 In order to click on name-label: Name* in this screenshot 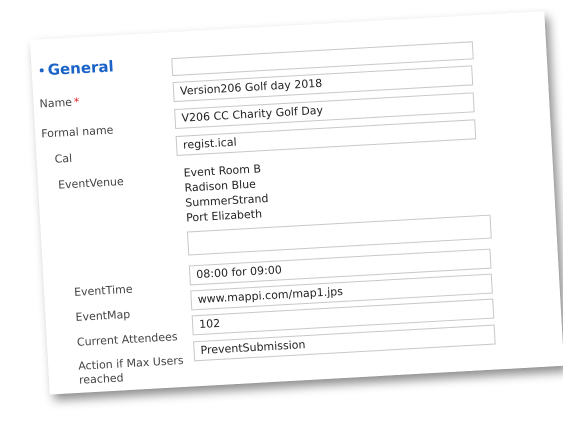, I will do `click(59, 102)`.